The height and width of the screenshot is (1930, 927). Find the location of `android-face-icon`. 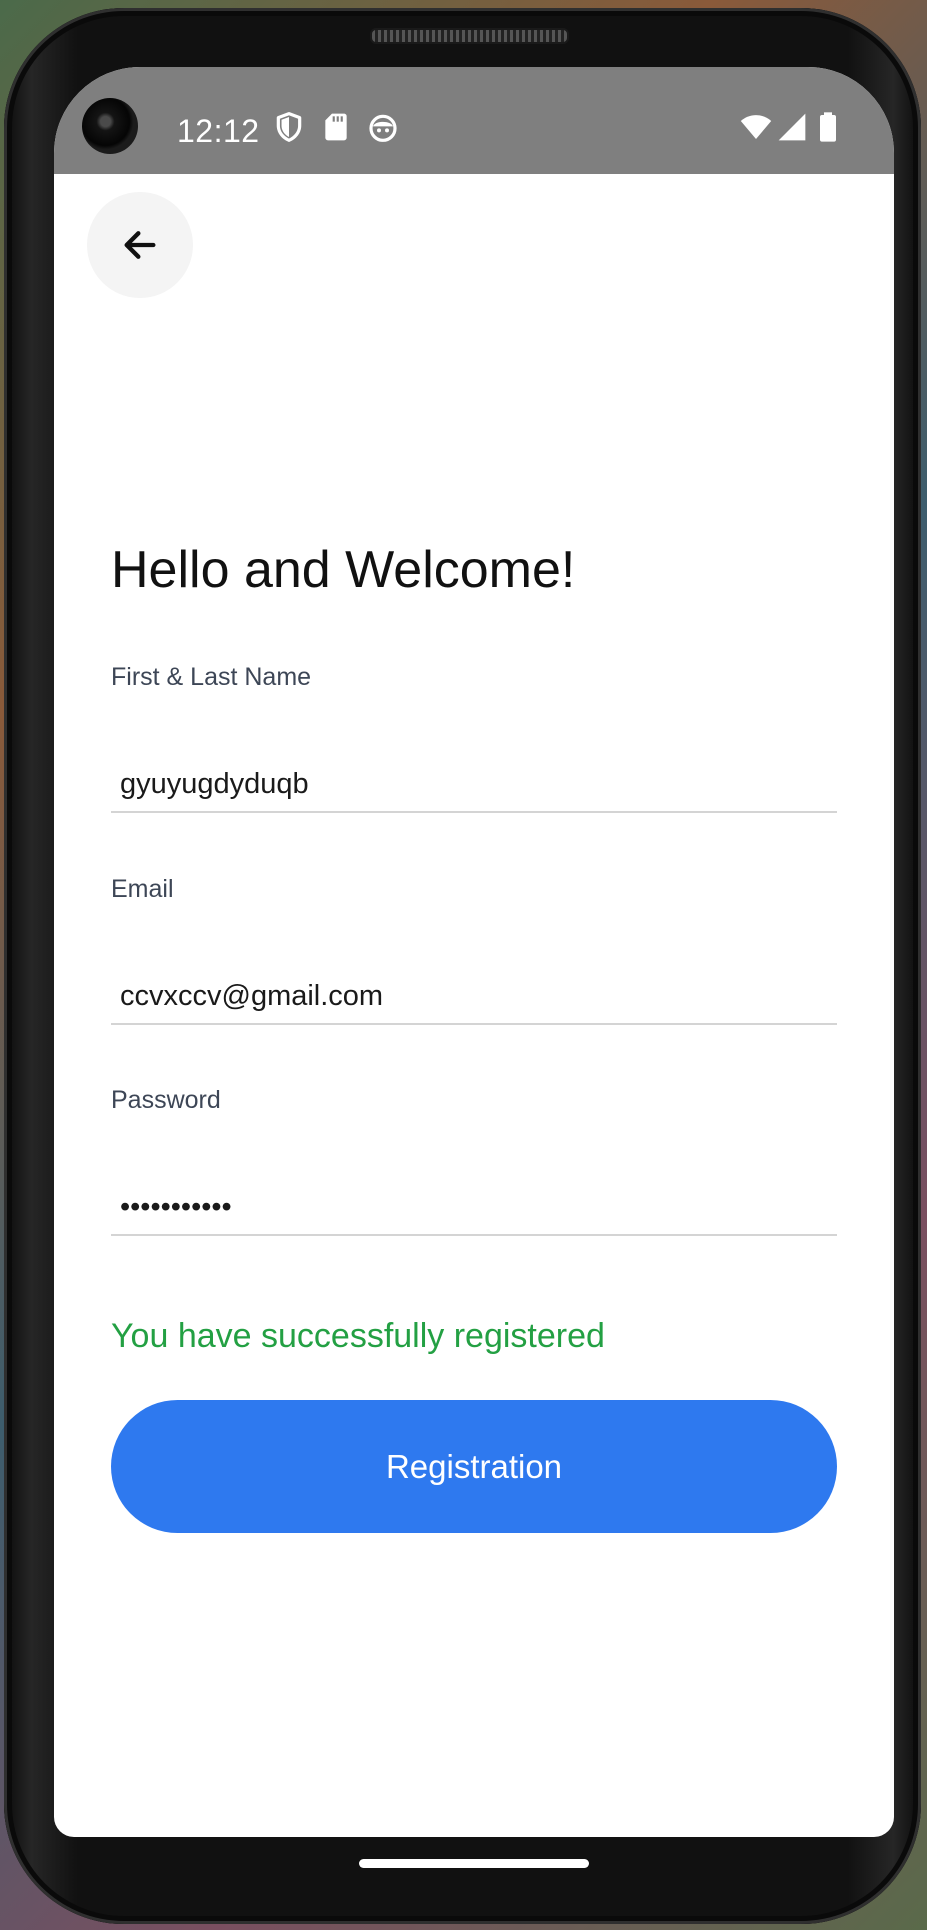

android-face-icon is located at coordinates (383, 128).